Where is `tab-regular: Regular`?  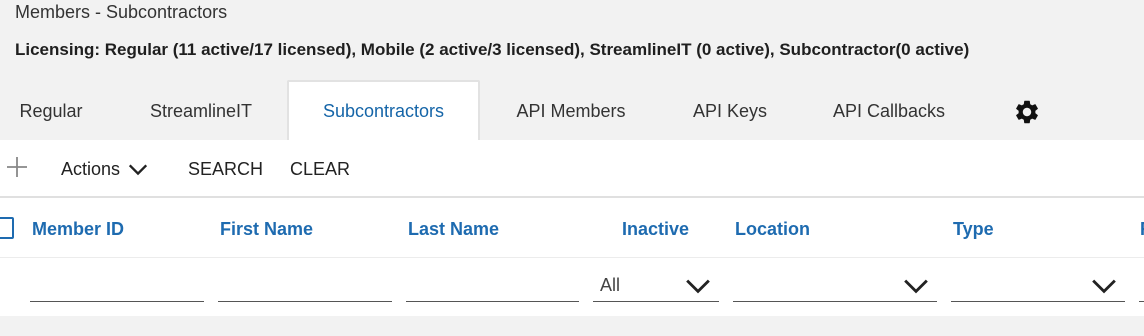 tab-regular: Regular is located at coordinates (51, 111).